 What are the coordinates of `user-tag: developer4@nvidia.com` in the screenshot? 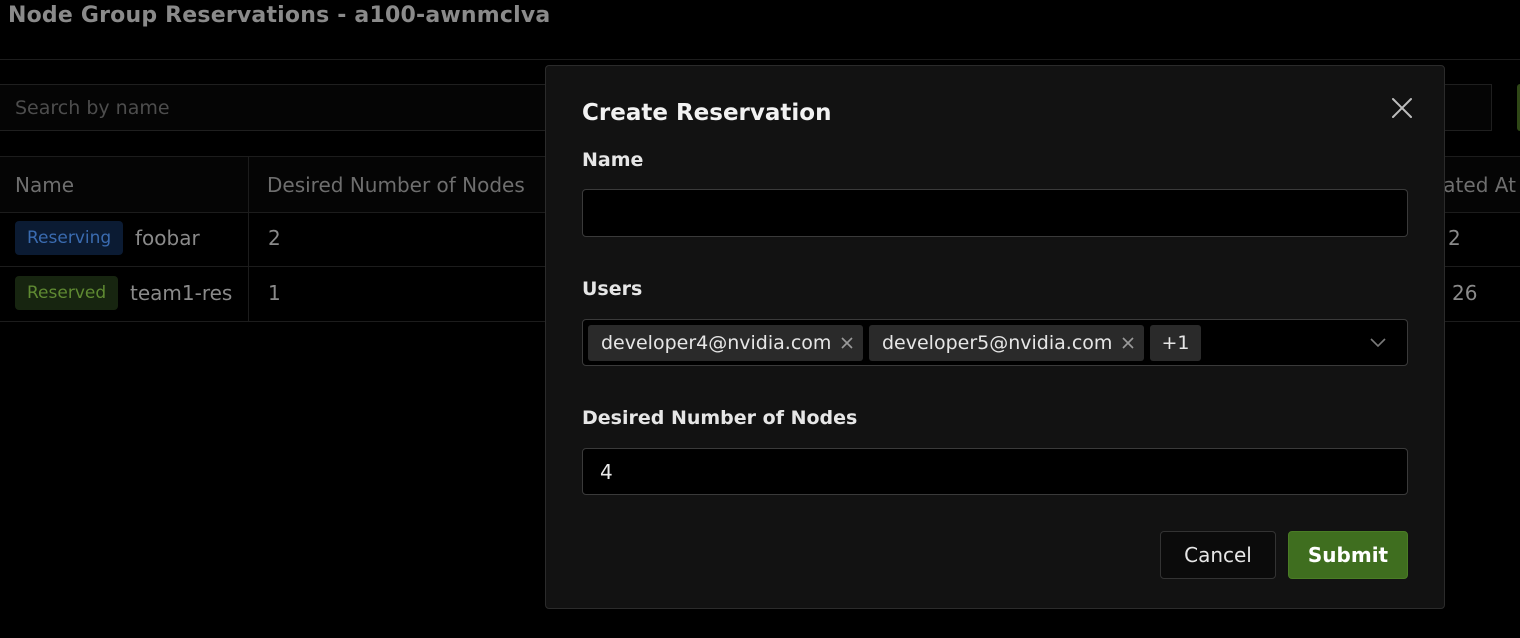 It's located at (725, 343).